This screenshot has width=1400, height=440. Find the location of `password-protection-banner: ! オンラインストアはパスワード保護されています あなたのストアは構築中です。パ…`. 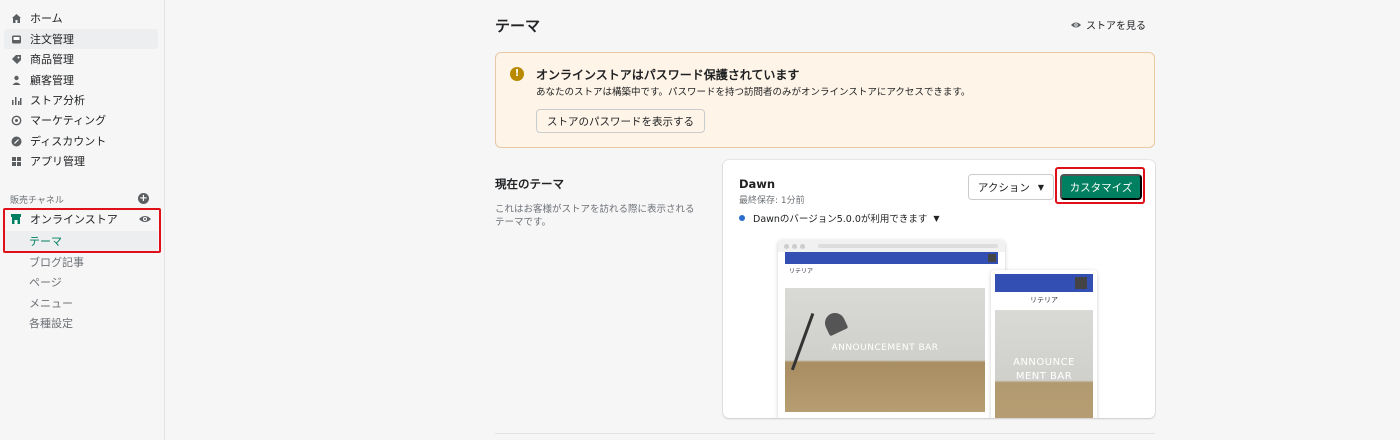

password-protection-banner: ! オンラインストアはパスワード保護されています あなたのストアは構築中です。パ… is located at coordinates (825, 100).